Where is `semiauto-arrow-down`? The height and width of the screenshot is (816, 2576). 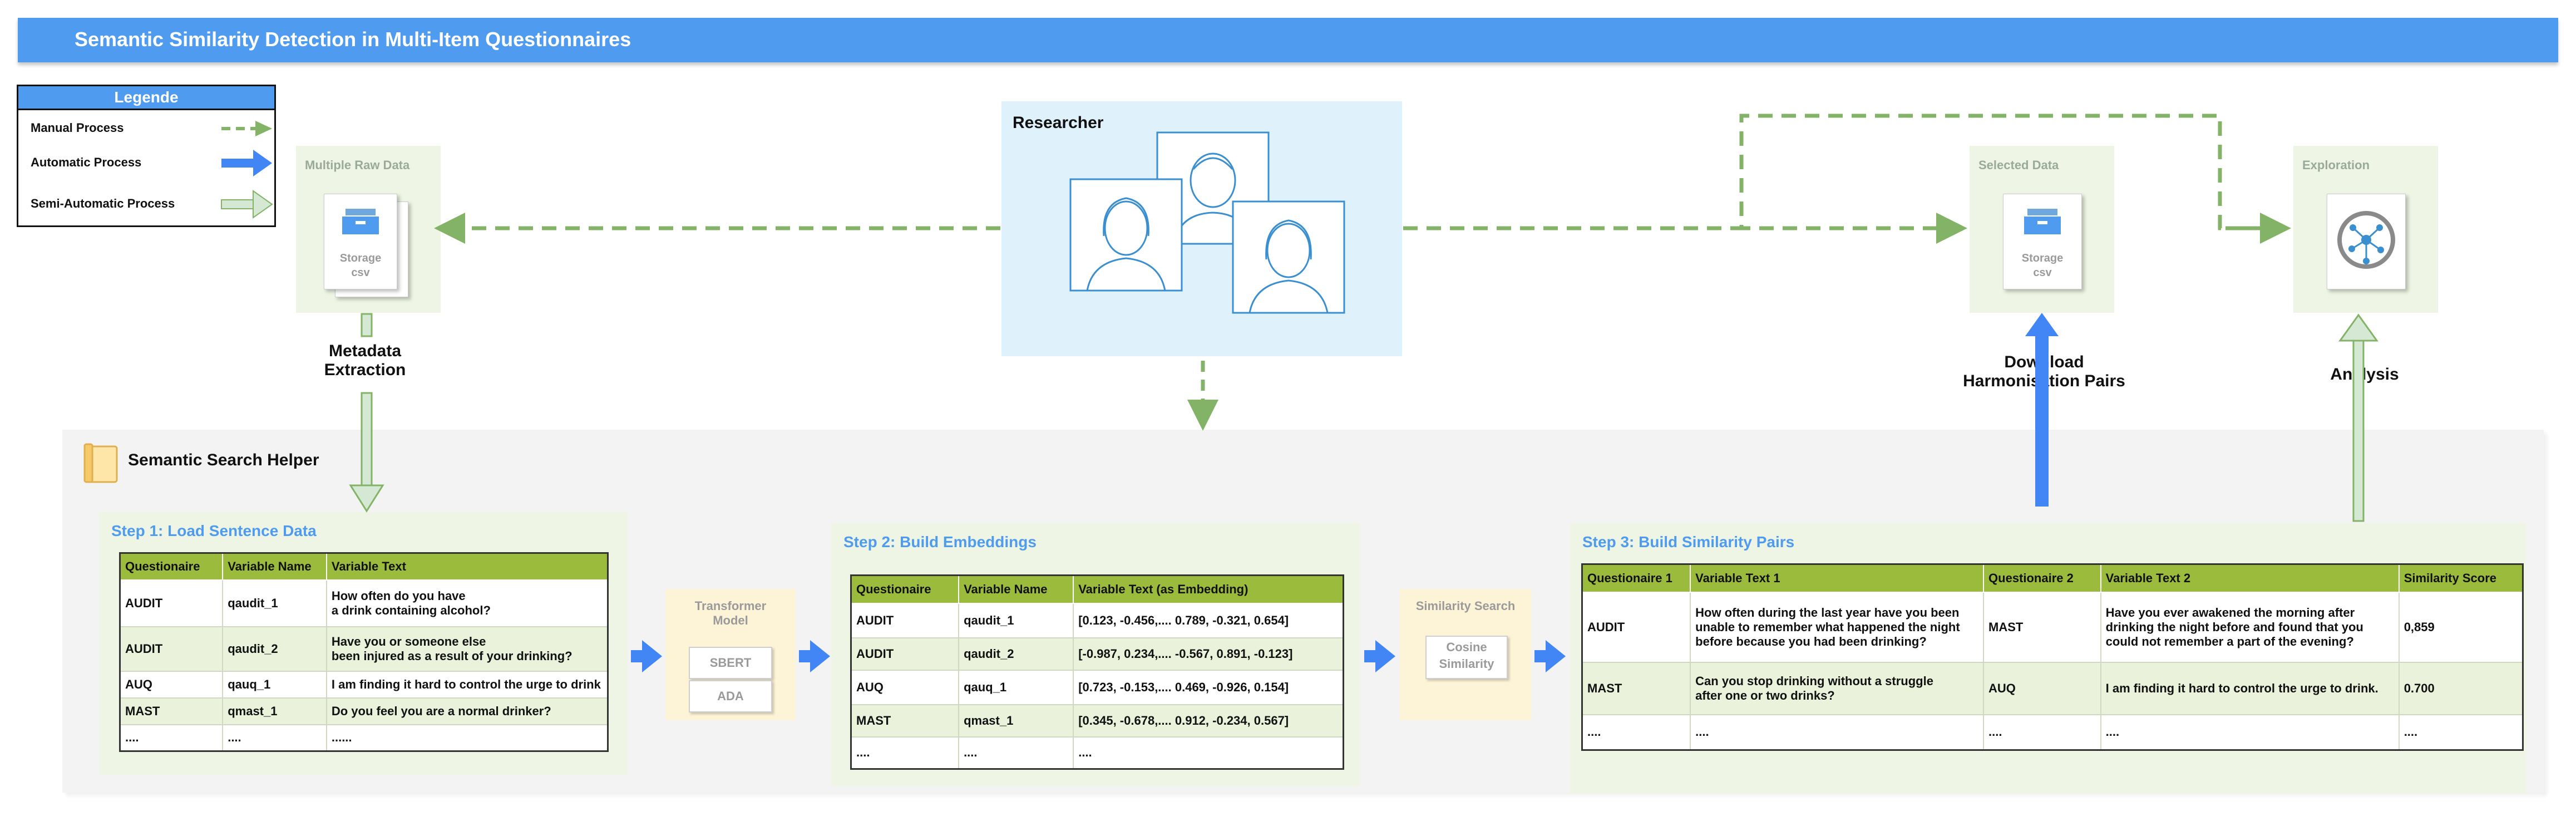 semiauto-arrow-down is located at coordinates (367, 498).